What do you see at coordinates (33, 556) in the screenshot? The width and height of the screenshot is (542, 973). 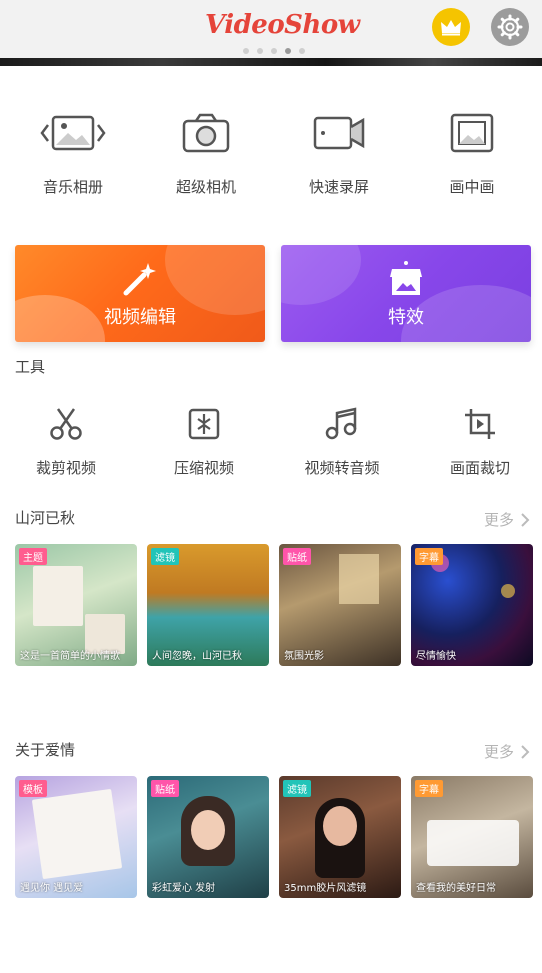 I see `card-tag: 主题` at bounding box center [33, 556].